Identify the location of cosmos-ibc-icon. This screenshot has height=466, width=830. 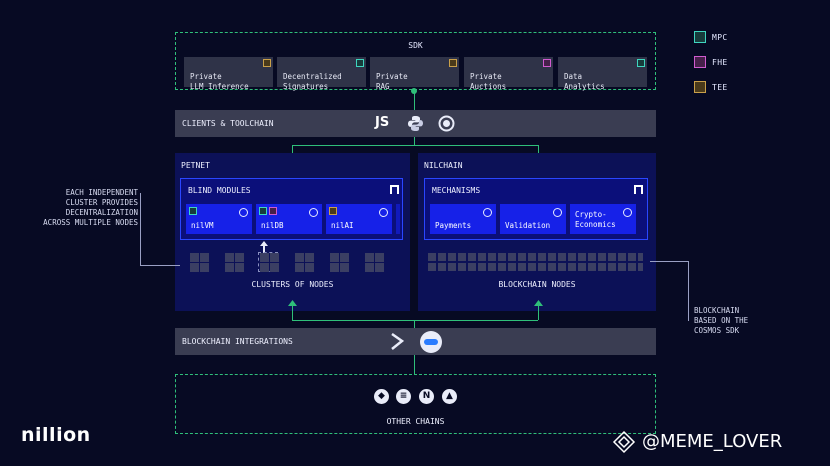
(431, 342).